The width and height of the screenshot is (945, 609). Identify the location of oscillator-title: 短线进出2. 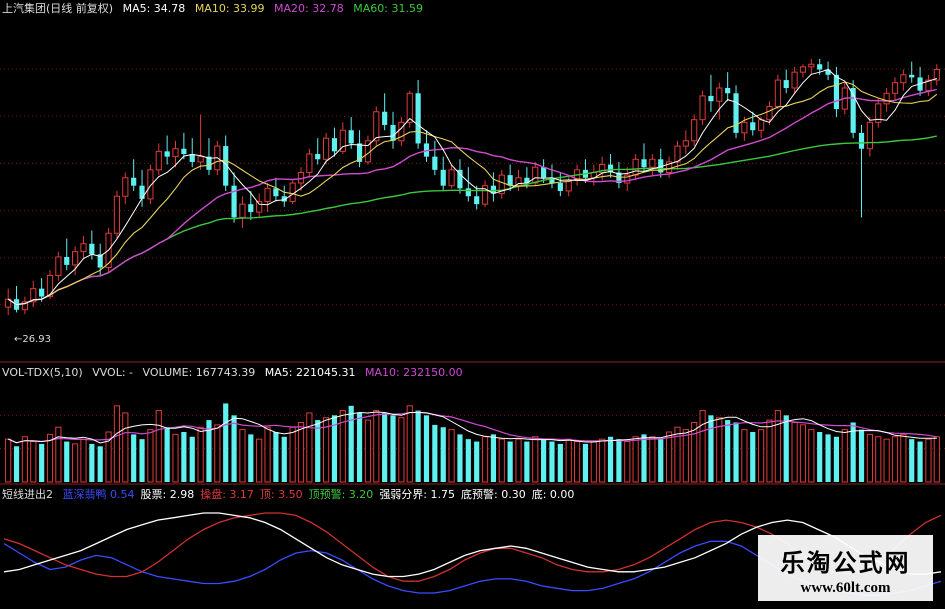
(27, 494).